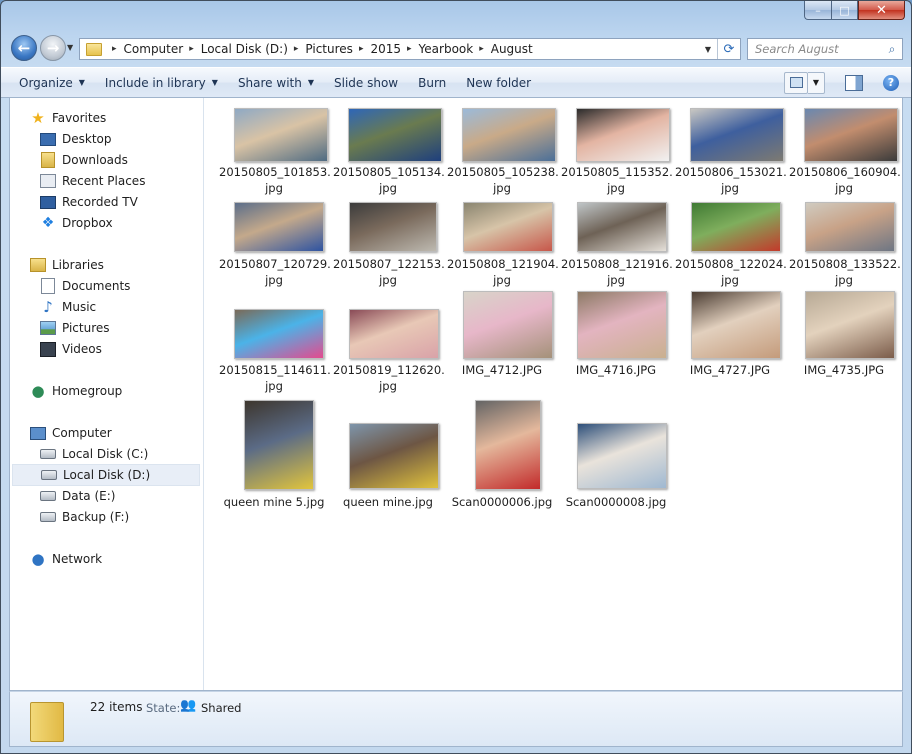  What do you see at coordinates (144, 49) in the screenshot?
I see `breadcrumb-item: ▸ Computer` at bounding box center [144, 49].